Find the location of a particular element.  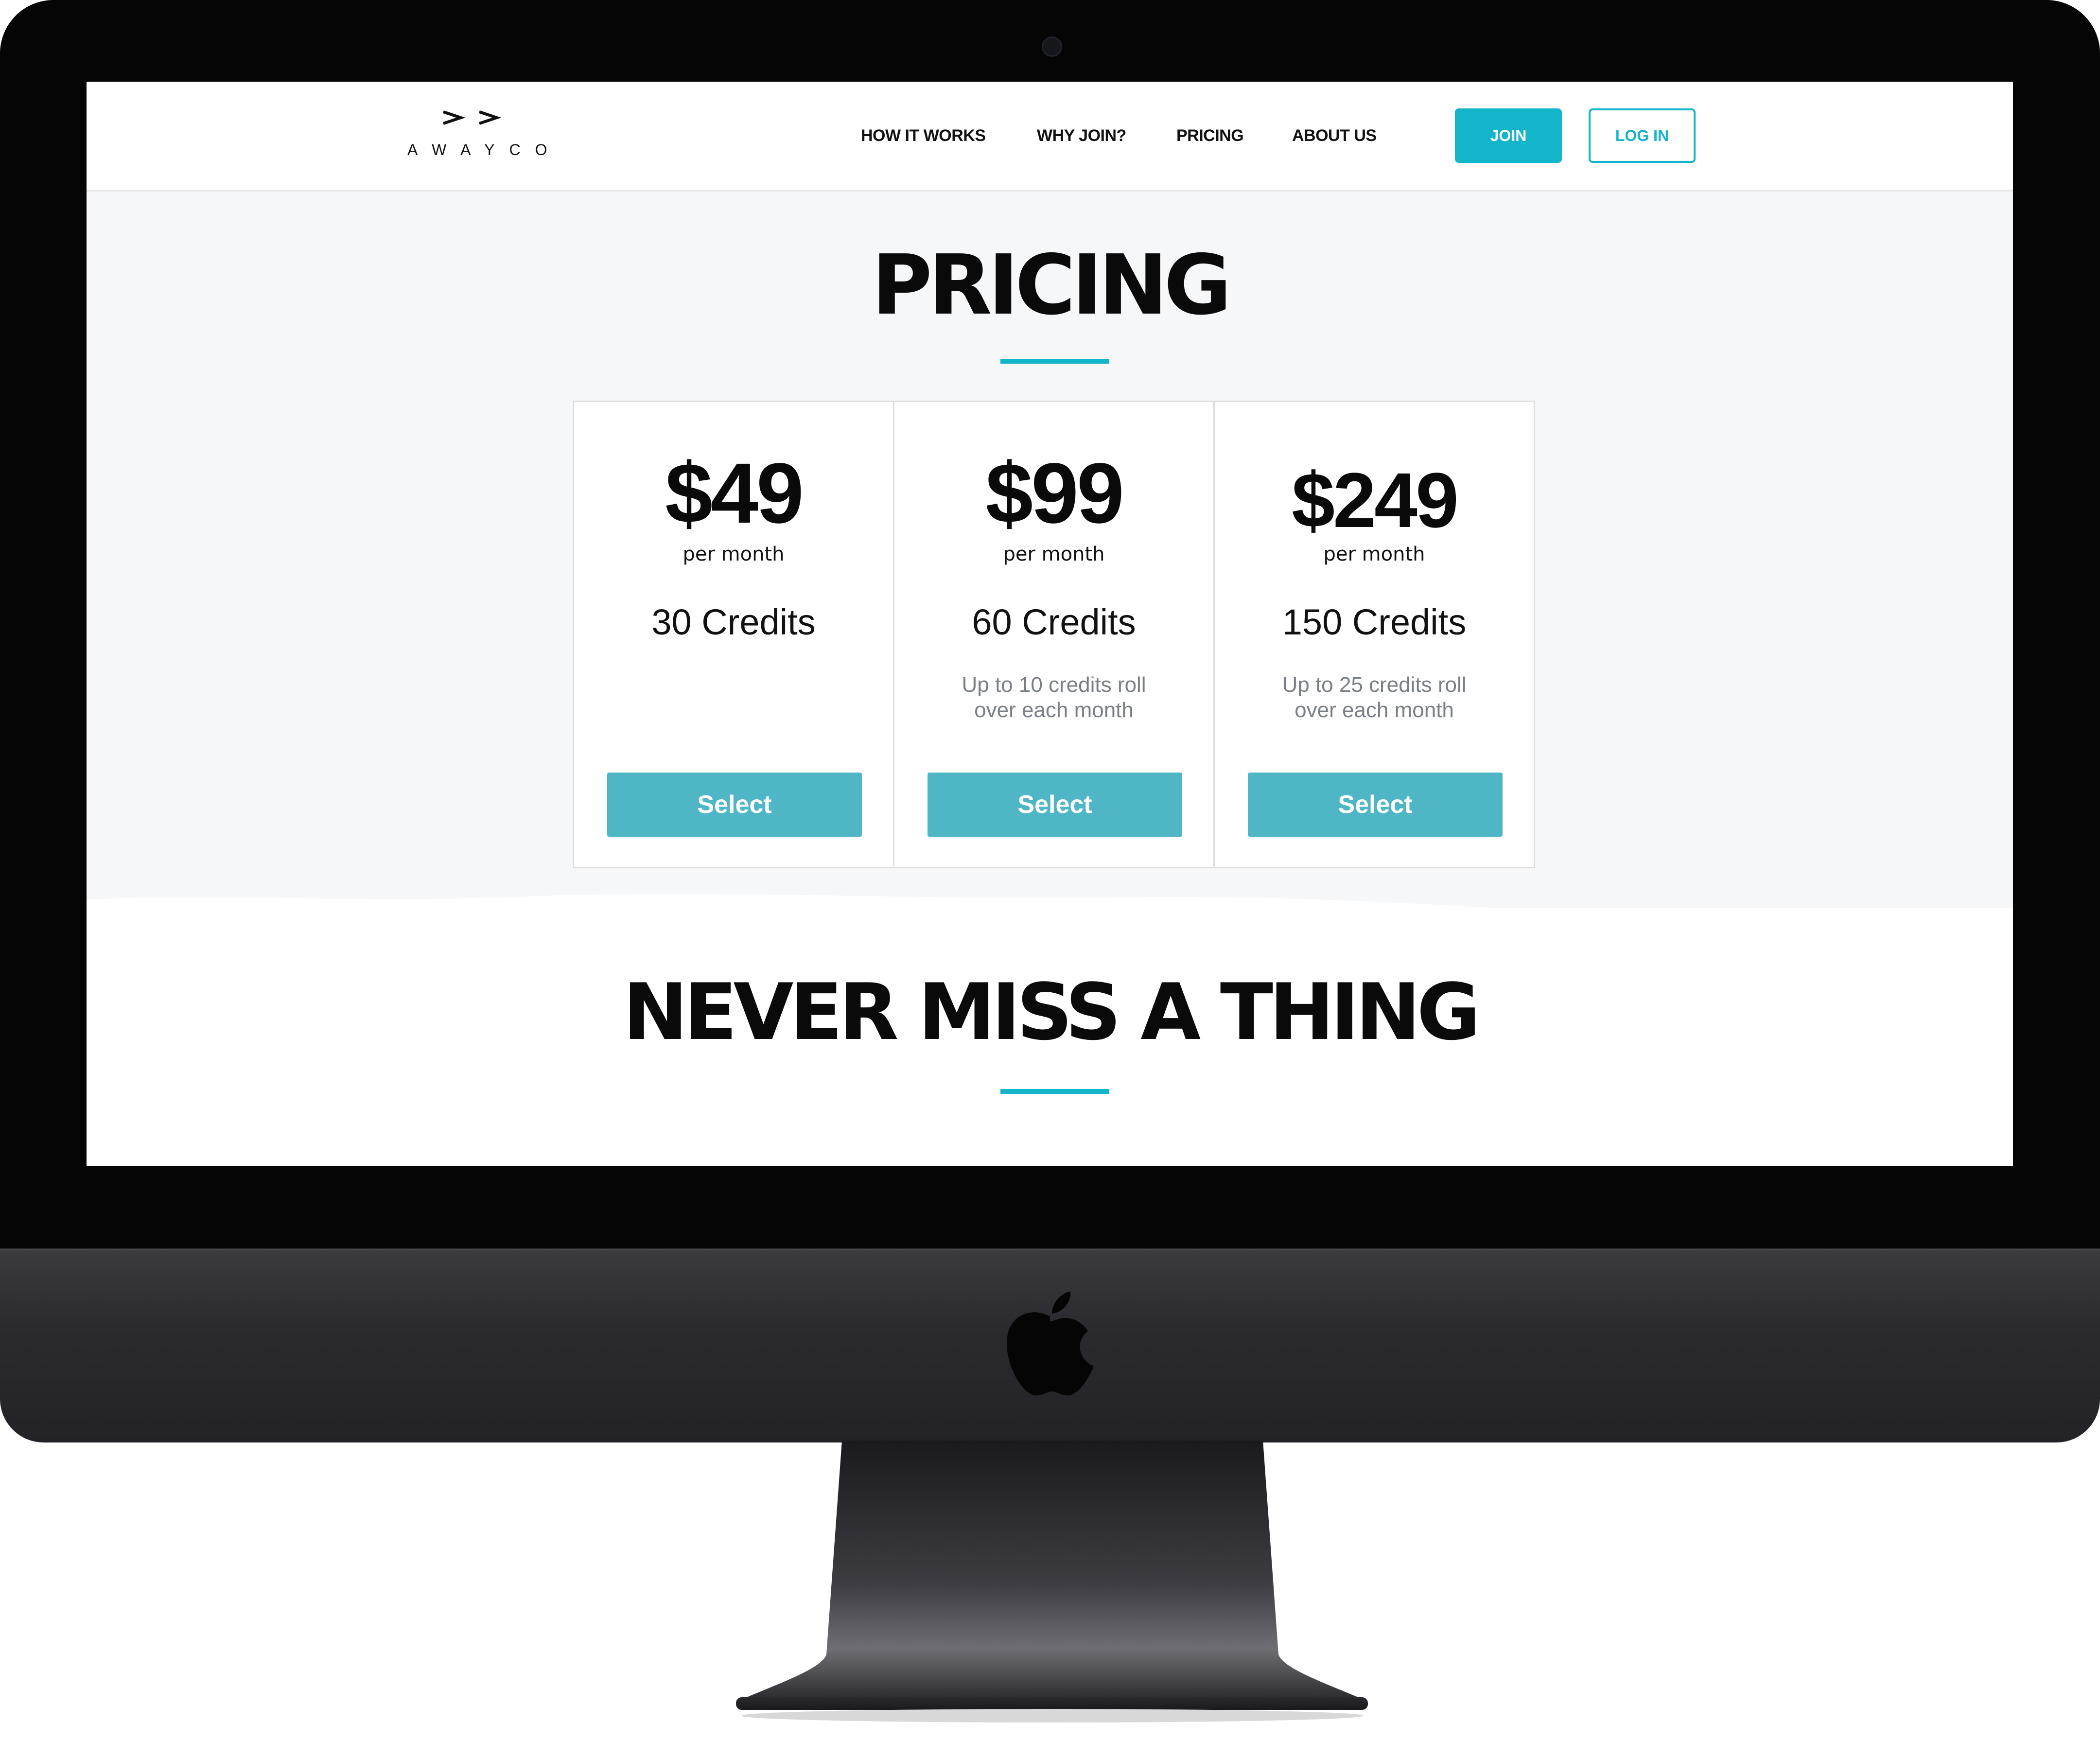

nav-how-it-works: HOW IT WORKS is located at coordinates (923, 135).